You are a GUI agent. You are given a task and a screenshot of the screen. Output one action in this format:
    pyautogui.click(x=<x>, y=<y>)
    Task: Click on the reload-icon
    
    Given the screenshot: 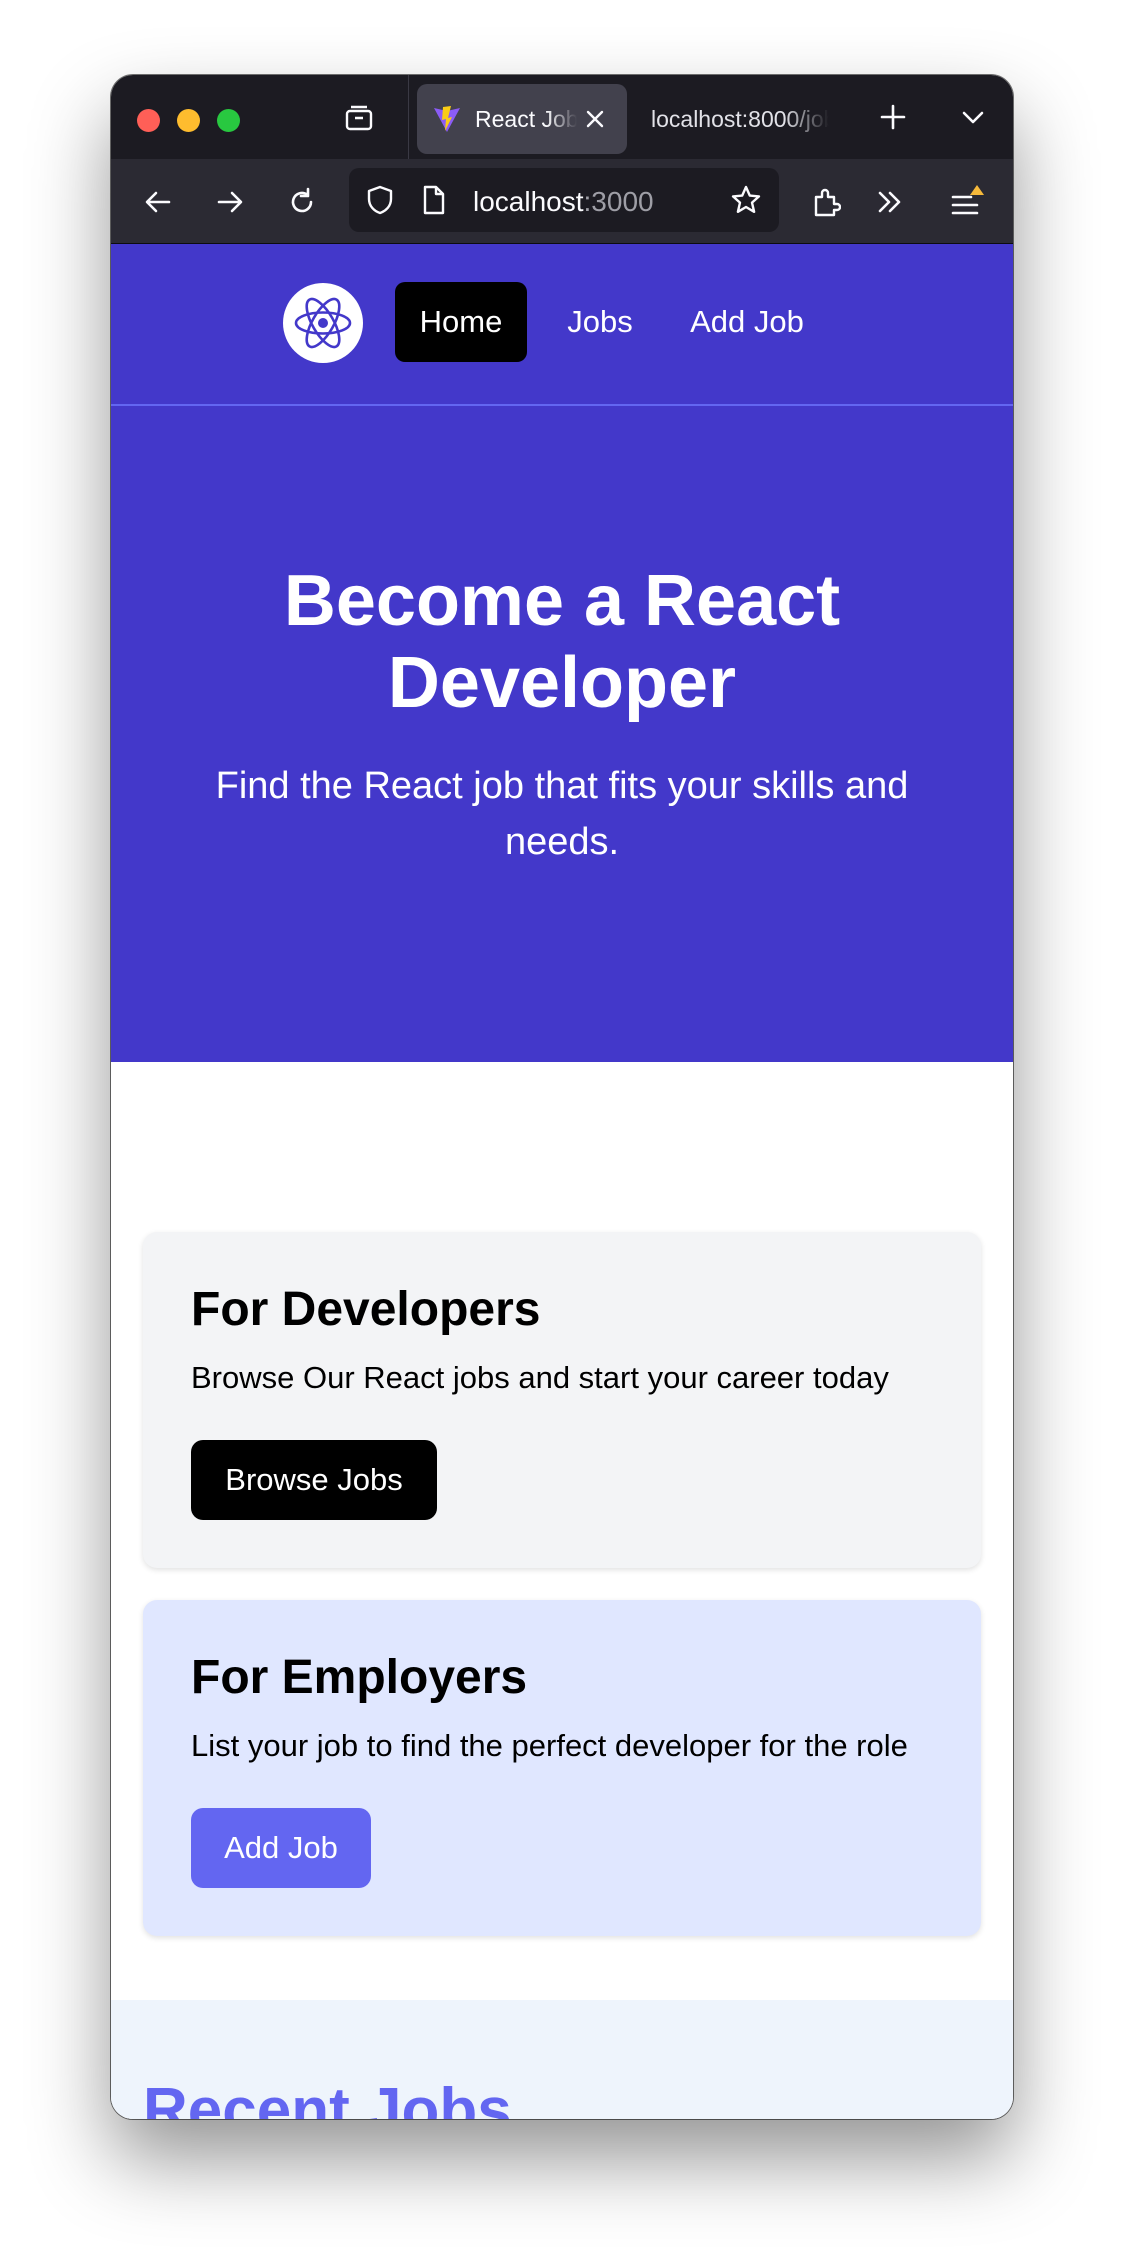 What is the action you would take?
    pyautogui.click(x=302, y=202)
    